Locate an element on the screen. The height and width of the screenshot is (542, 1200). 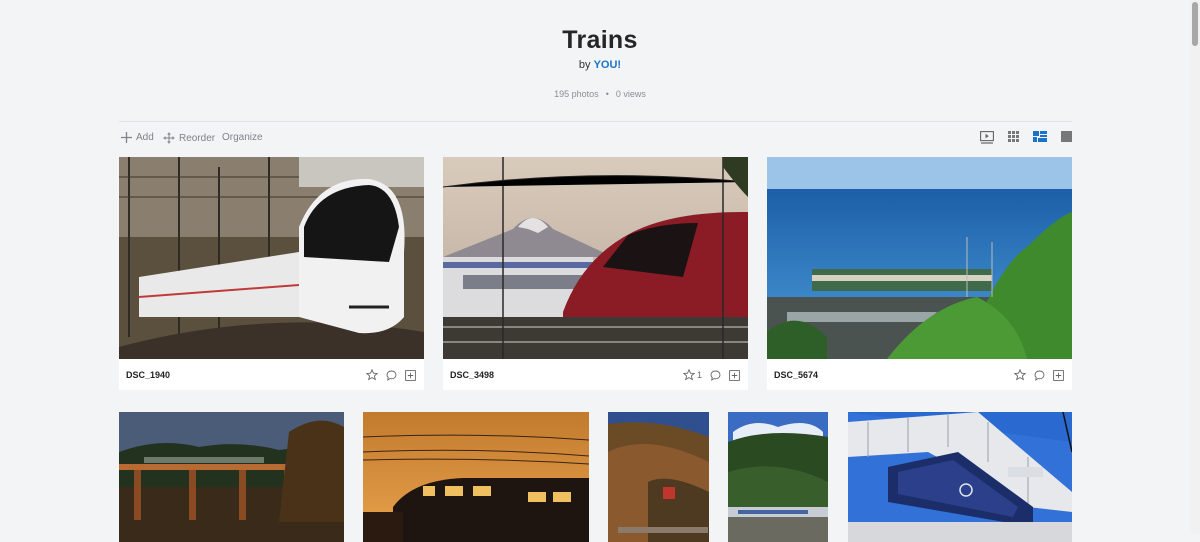
page-scrollbar is located at coordinates (1195, 267).